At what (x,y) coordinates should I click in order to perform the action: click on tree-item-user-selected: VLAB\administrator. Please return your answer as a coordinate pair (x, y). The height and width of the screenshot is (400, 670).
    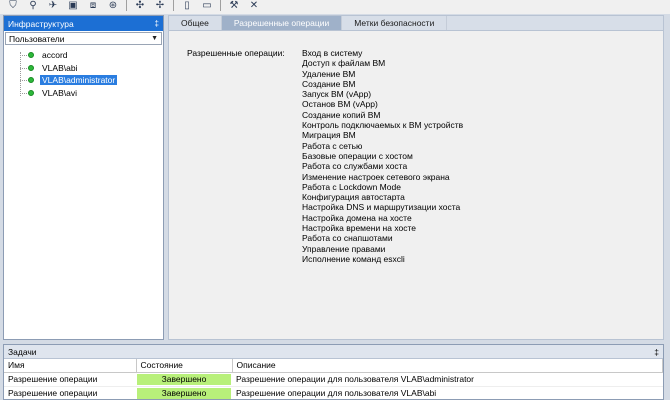
    Looking at the image, I should click on (83, 80).